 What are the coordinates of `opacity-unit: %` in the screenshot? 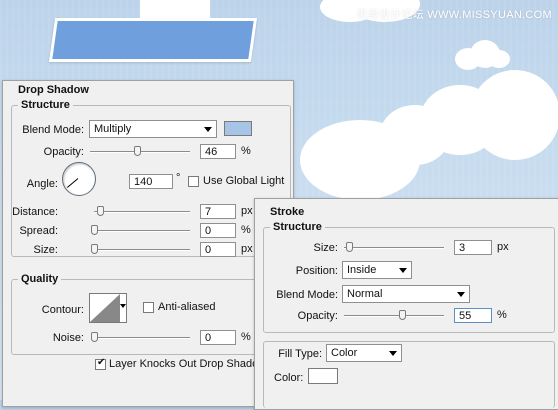 It's located at (246, 151).